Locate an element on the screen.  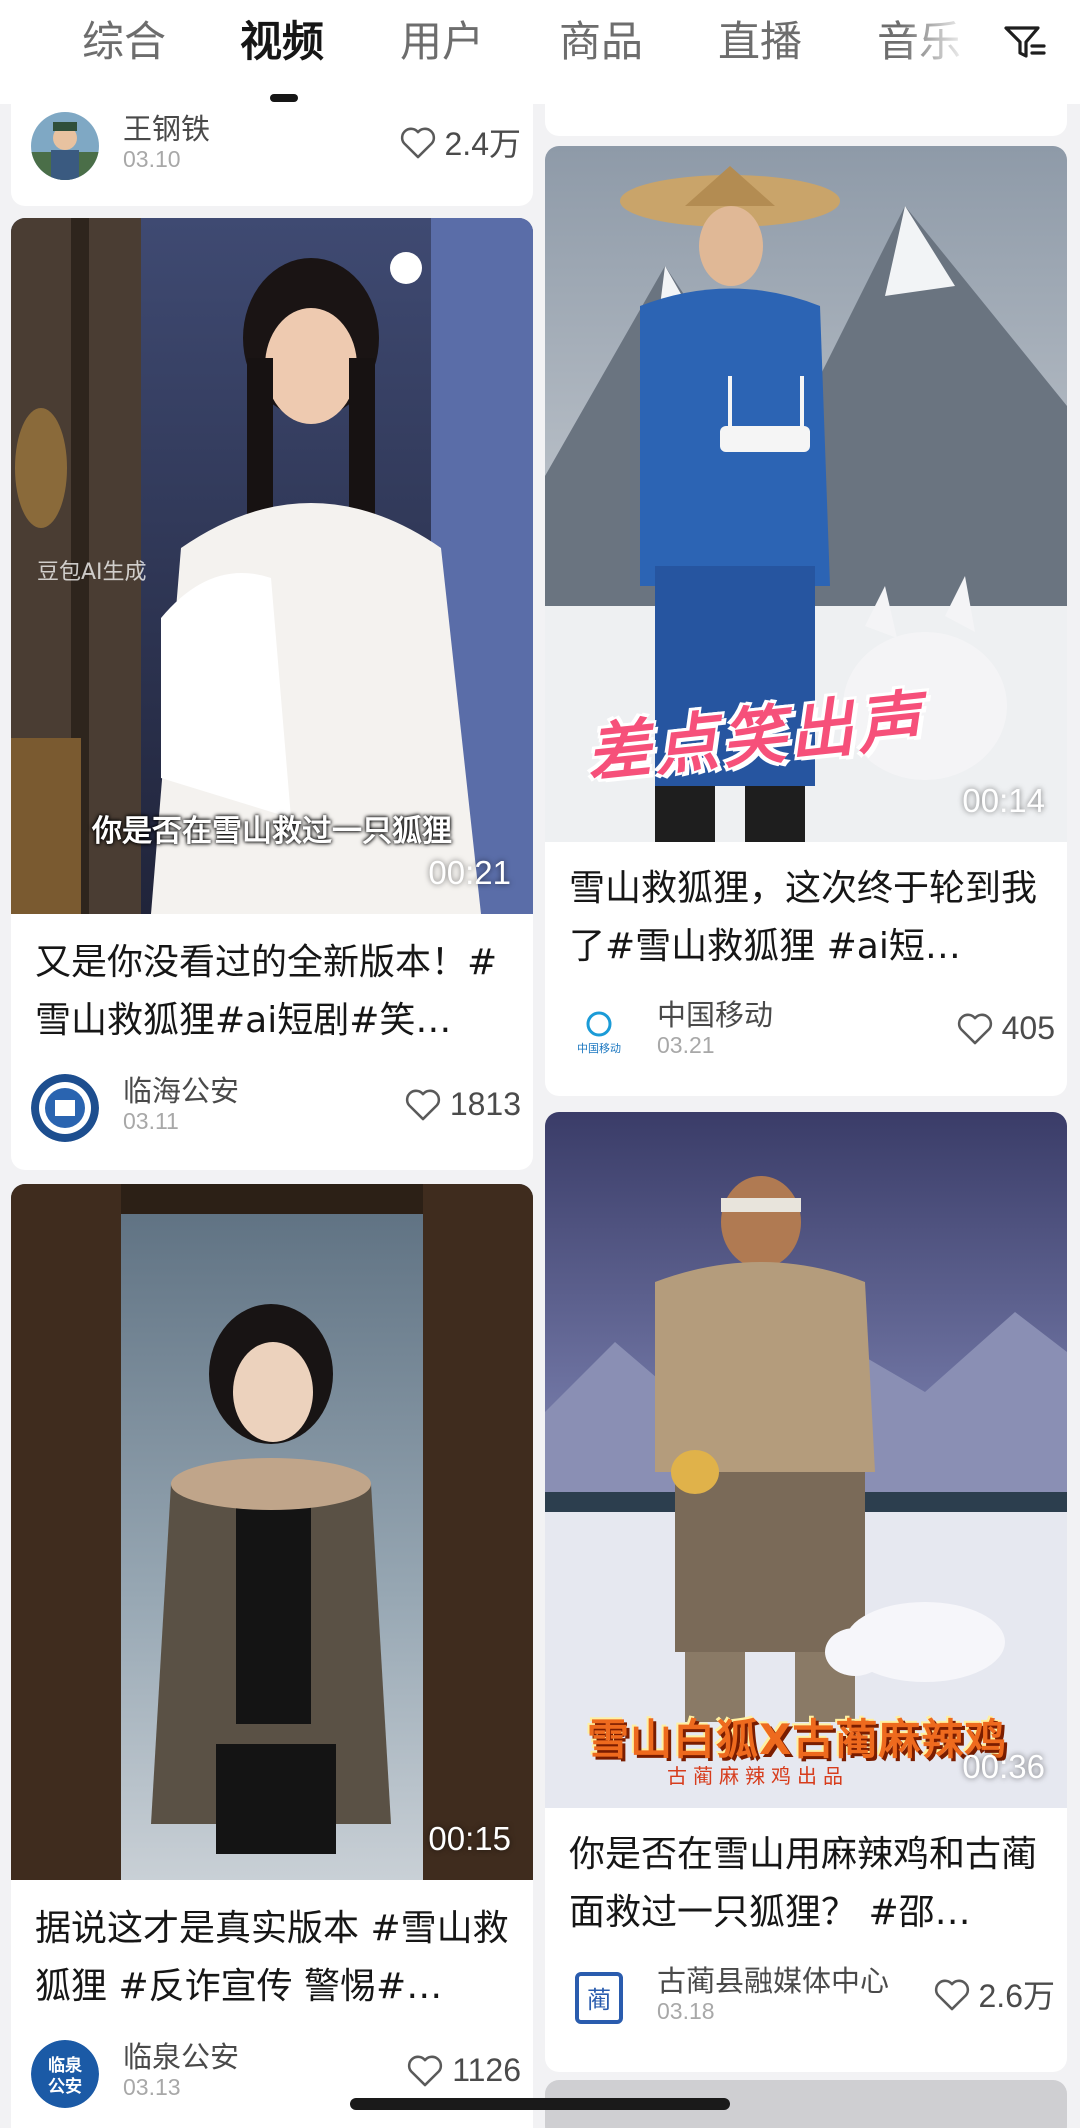
publish-date: 03.21 is located at coordinates (686, 1045).